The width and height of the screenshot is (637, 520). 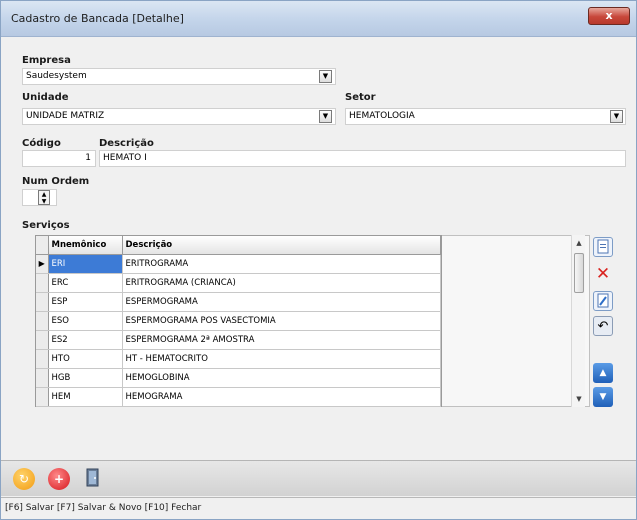 What do you see at coordinates (281, 302) in the screenshot?
I see `cell-descricao: ESPERMOGRAMA` at bounding box center [281, 302].